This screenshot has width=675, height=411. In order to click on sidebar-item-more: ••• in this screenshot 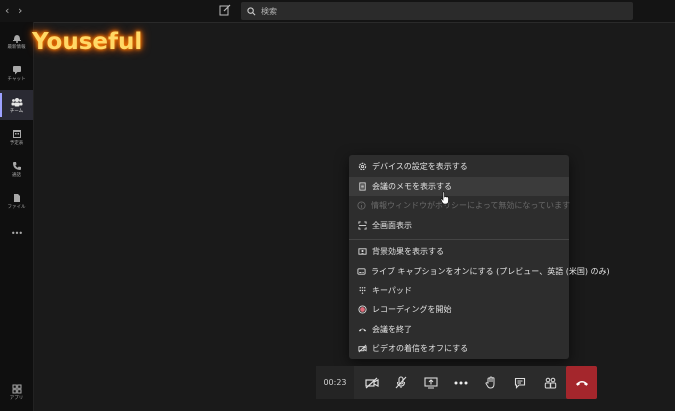, I will do `click(16, 233)`.